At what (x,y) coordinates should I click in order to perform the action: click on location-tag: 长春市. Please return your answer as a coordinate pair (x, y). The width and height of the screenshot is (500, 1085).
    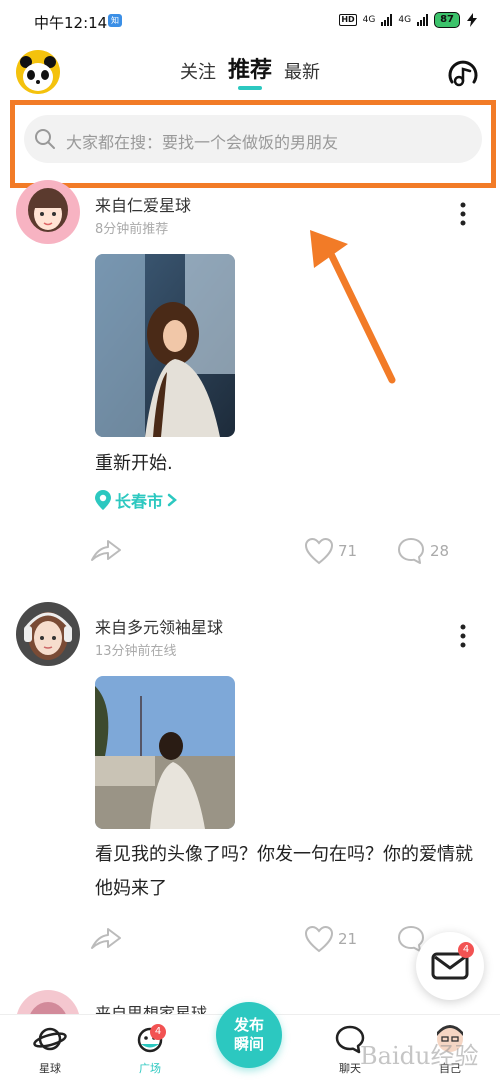
    Looking at the image, I should click on (136, 500).